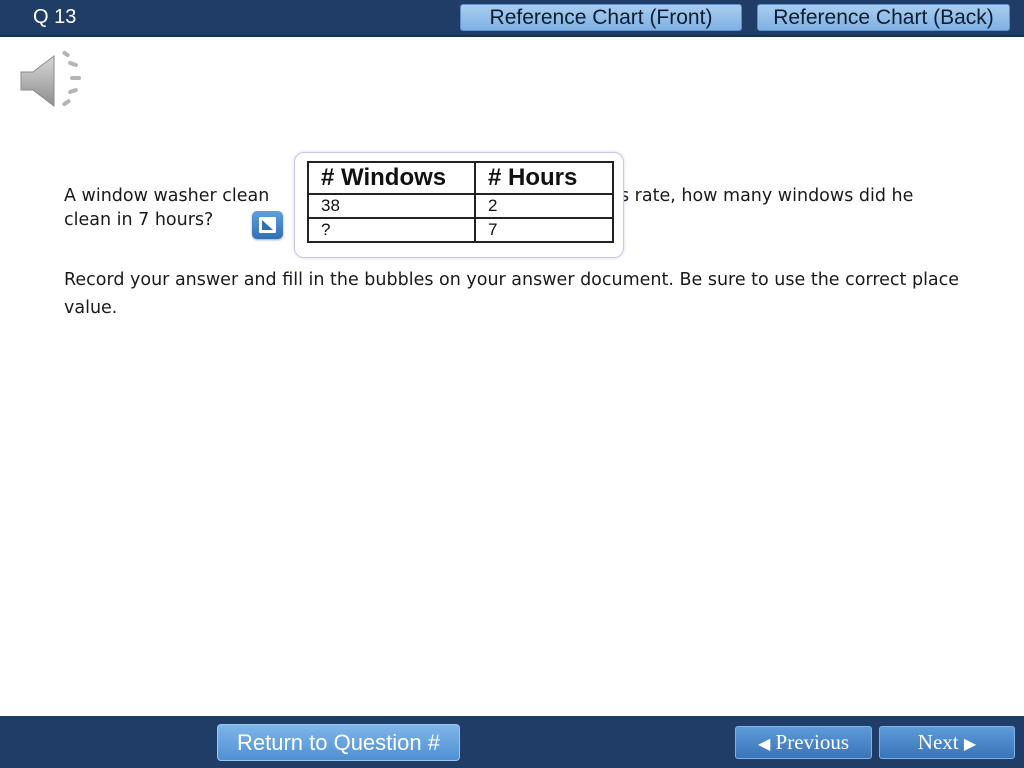 This screenshot has width=1024, height=768. I want to click on table-row: ? 7, so click(460, 230).